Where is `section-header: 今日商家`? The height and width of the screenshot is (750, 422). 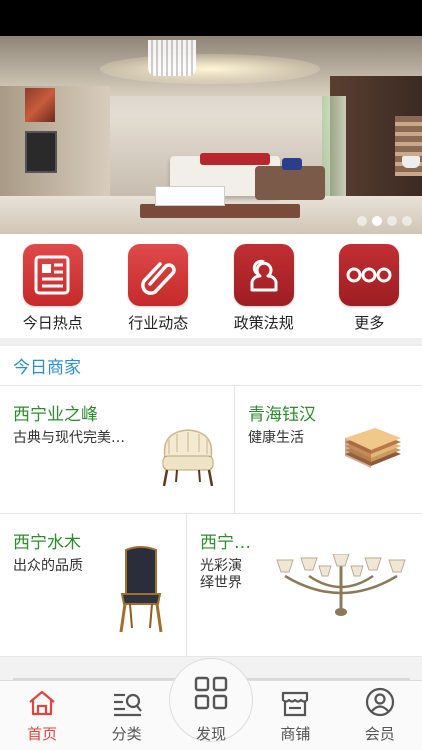 section-header: 今日商家 is located at coordinates (211, 366).